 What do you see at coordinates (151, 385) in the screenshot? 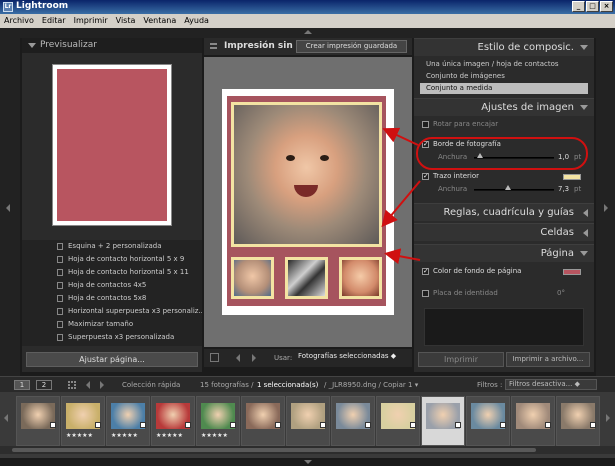
I see `collection-name: Colección rápida` at bounding box center [151, 385].